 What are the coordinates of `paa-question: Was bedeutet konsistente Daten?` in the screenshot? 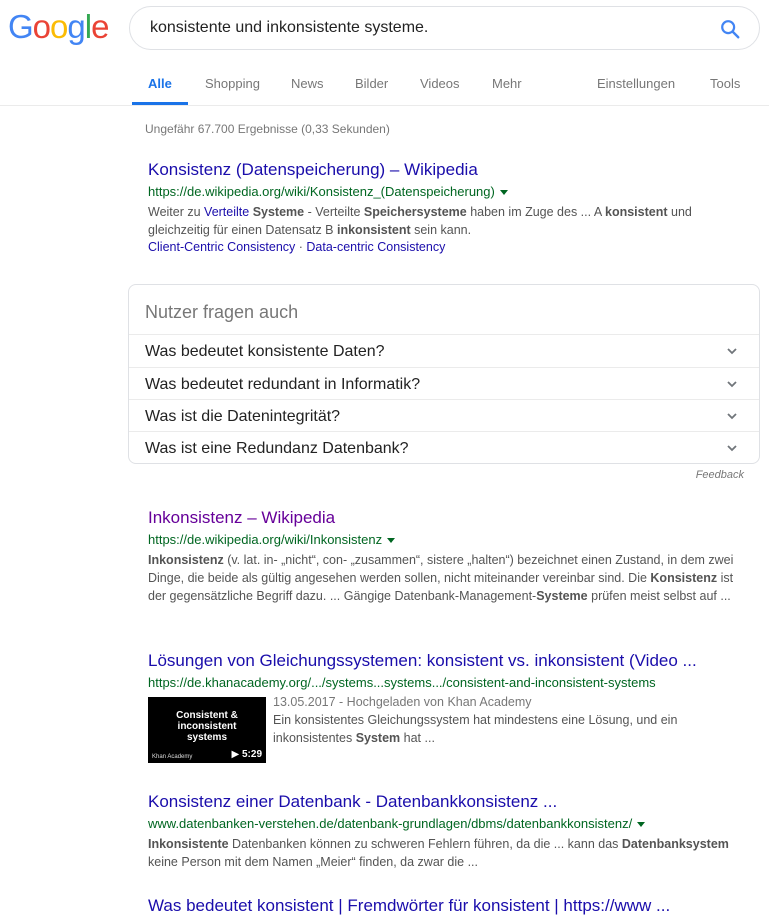 It's located at (444, 350).